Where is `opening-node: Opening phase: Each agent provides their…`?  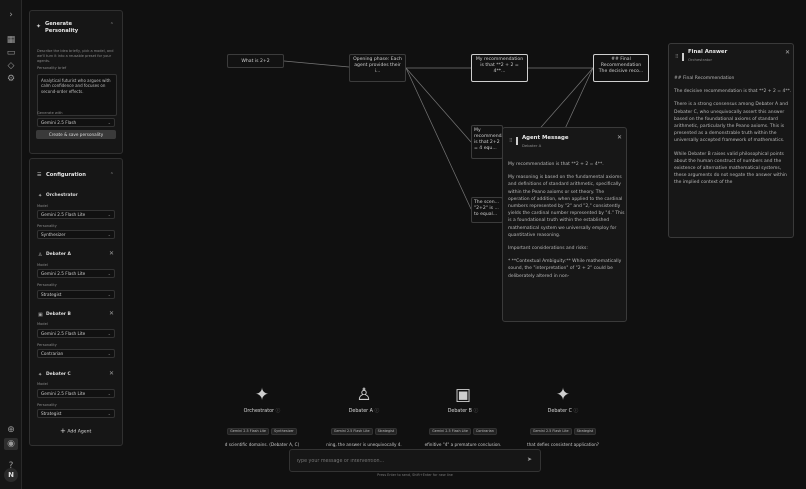 opening-node: Opening phase: Each agent provides their… is located at coordinates (377, 68).